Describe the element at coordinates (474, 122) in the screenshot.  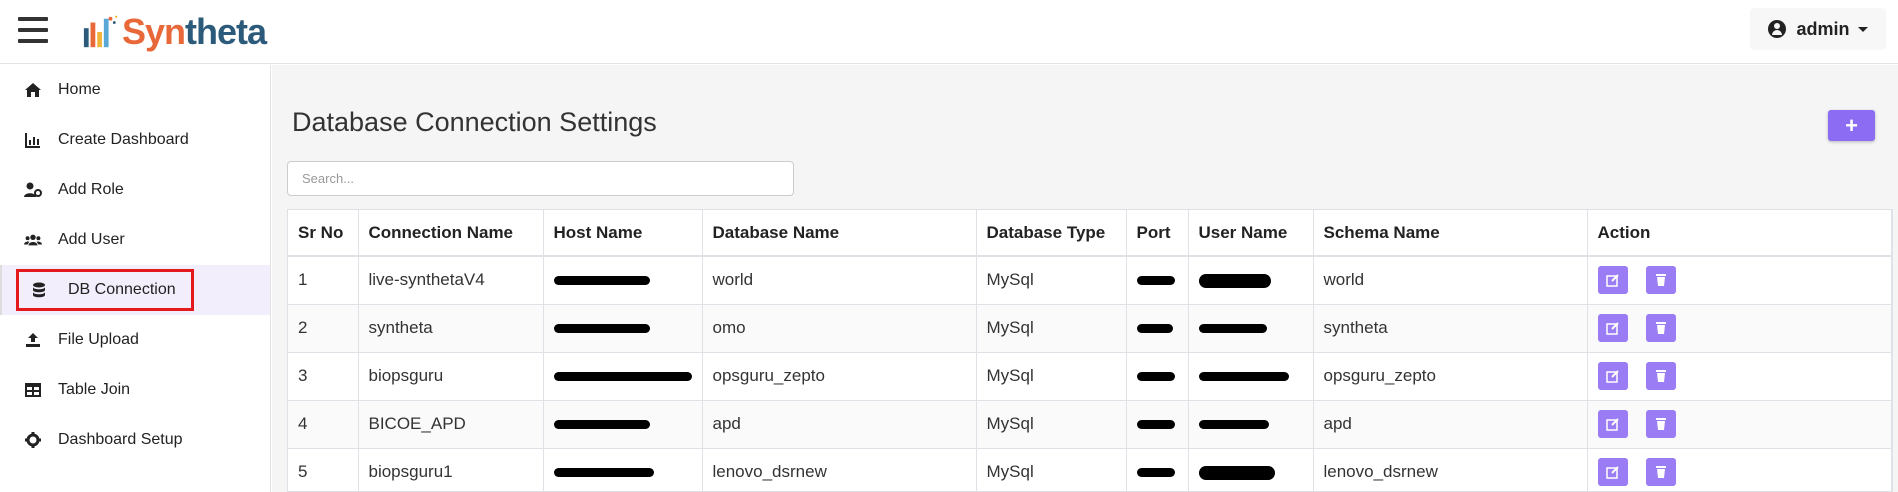
I see `page-title: Database Connection Settings` at that location.